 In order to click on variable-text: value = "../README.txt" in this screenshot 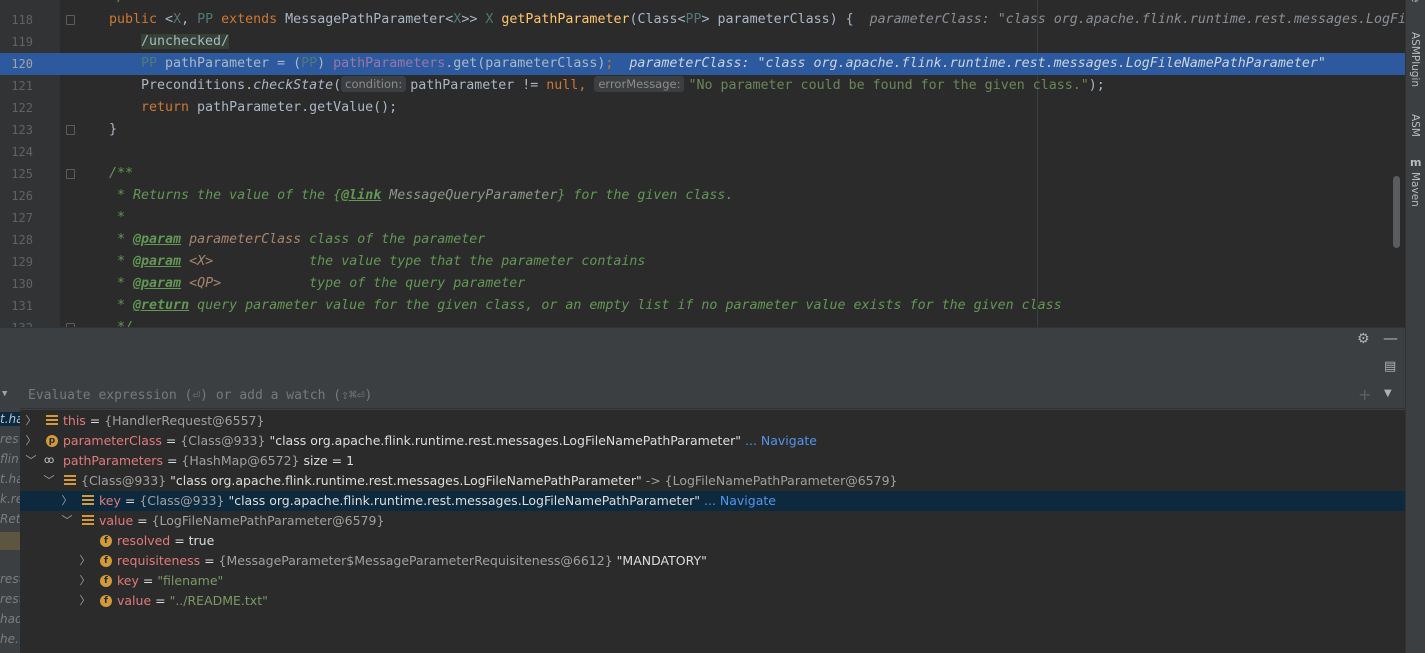, I will do `click(192, 600)`.